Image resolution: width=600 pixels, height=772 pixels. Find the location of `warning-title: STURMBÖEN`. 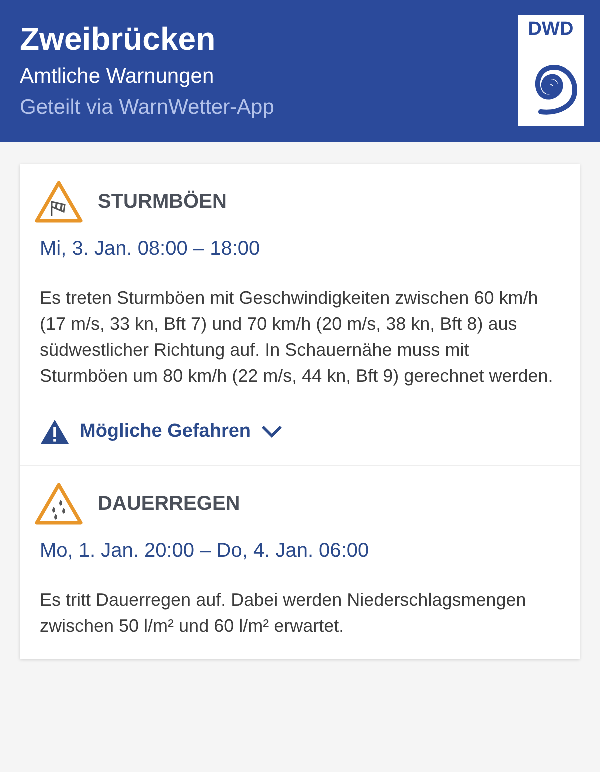

warning-title: STURMBÖEN is located at coordinates (162, 202).